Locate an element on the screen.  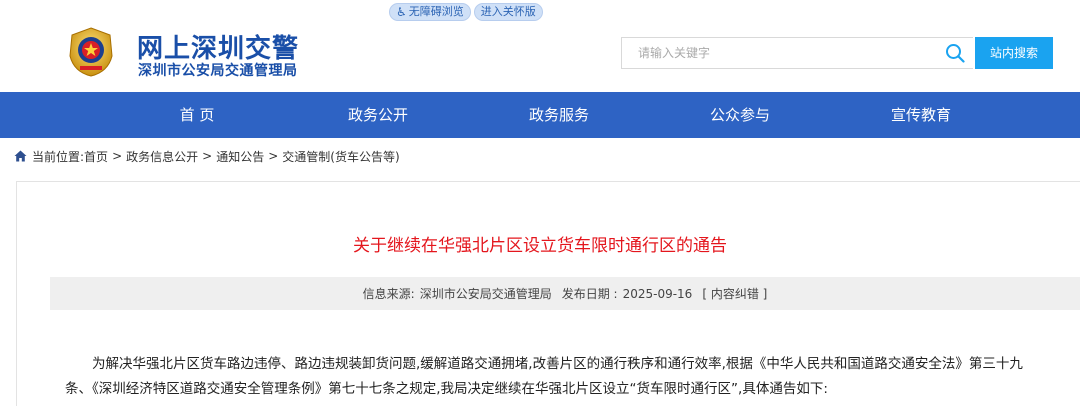
breadcrumb-item-notices: 通知公告 is located at coordinates (240, 156).